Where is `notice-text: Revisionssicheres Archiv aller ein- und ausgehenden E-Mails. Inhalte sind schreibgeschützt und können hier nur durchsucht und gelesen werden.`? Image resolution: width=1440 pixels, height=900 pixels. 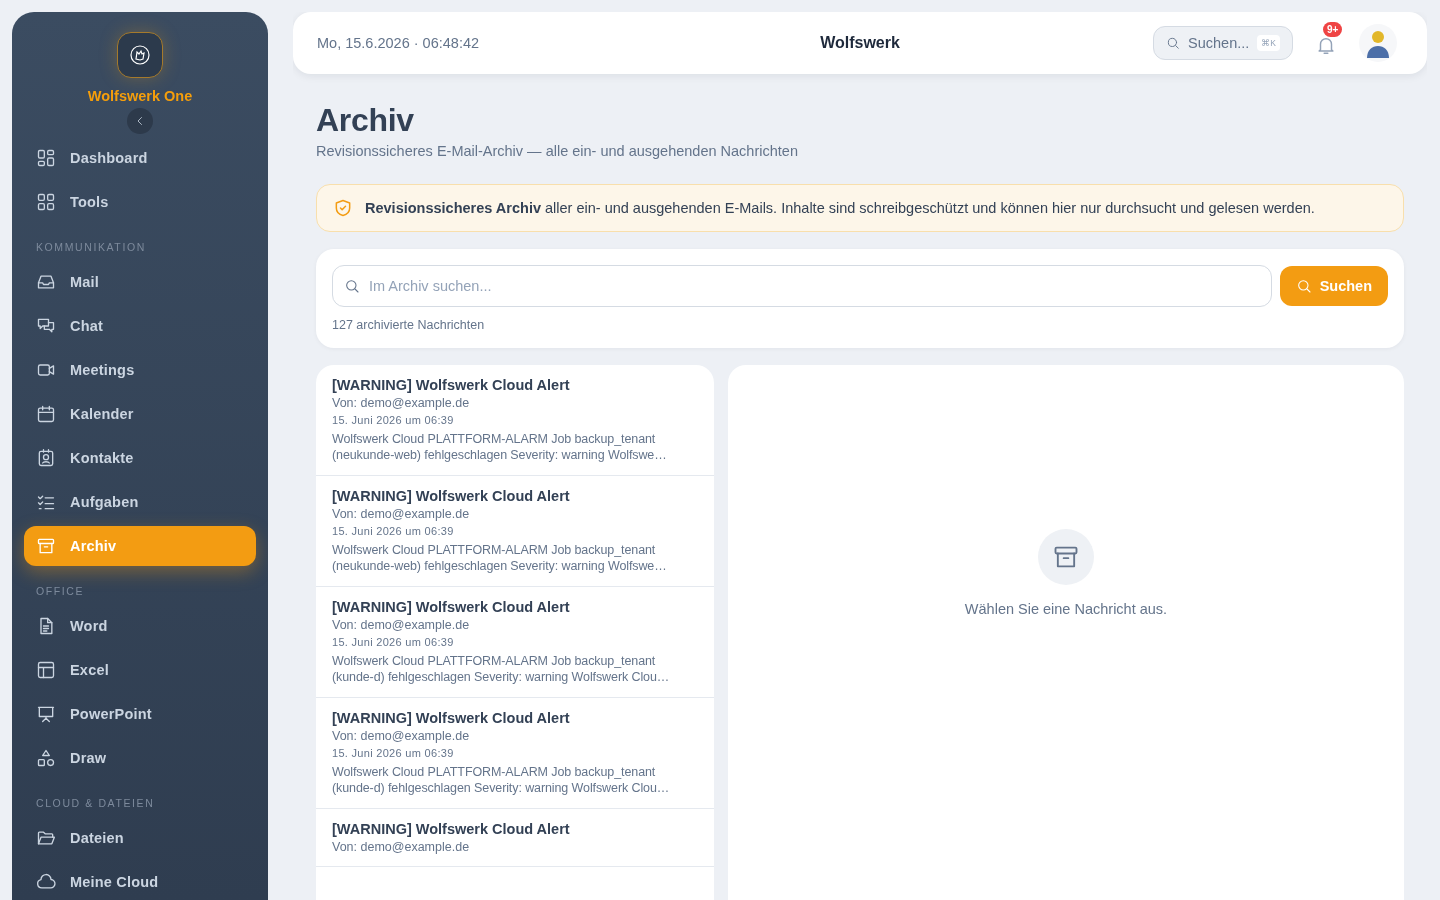
notice-text: Revisionssicheres Archiv aller ein- und ausgehenden E-Mails. Inhalte sind schreibgeschützt und können hier nur durchsucht und gelesen werden. is located at coordinates (840, 208).